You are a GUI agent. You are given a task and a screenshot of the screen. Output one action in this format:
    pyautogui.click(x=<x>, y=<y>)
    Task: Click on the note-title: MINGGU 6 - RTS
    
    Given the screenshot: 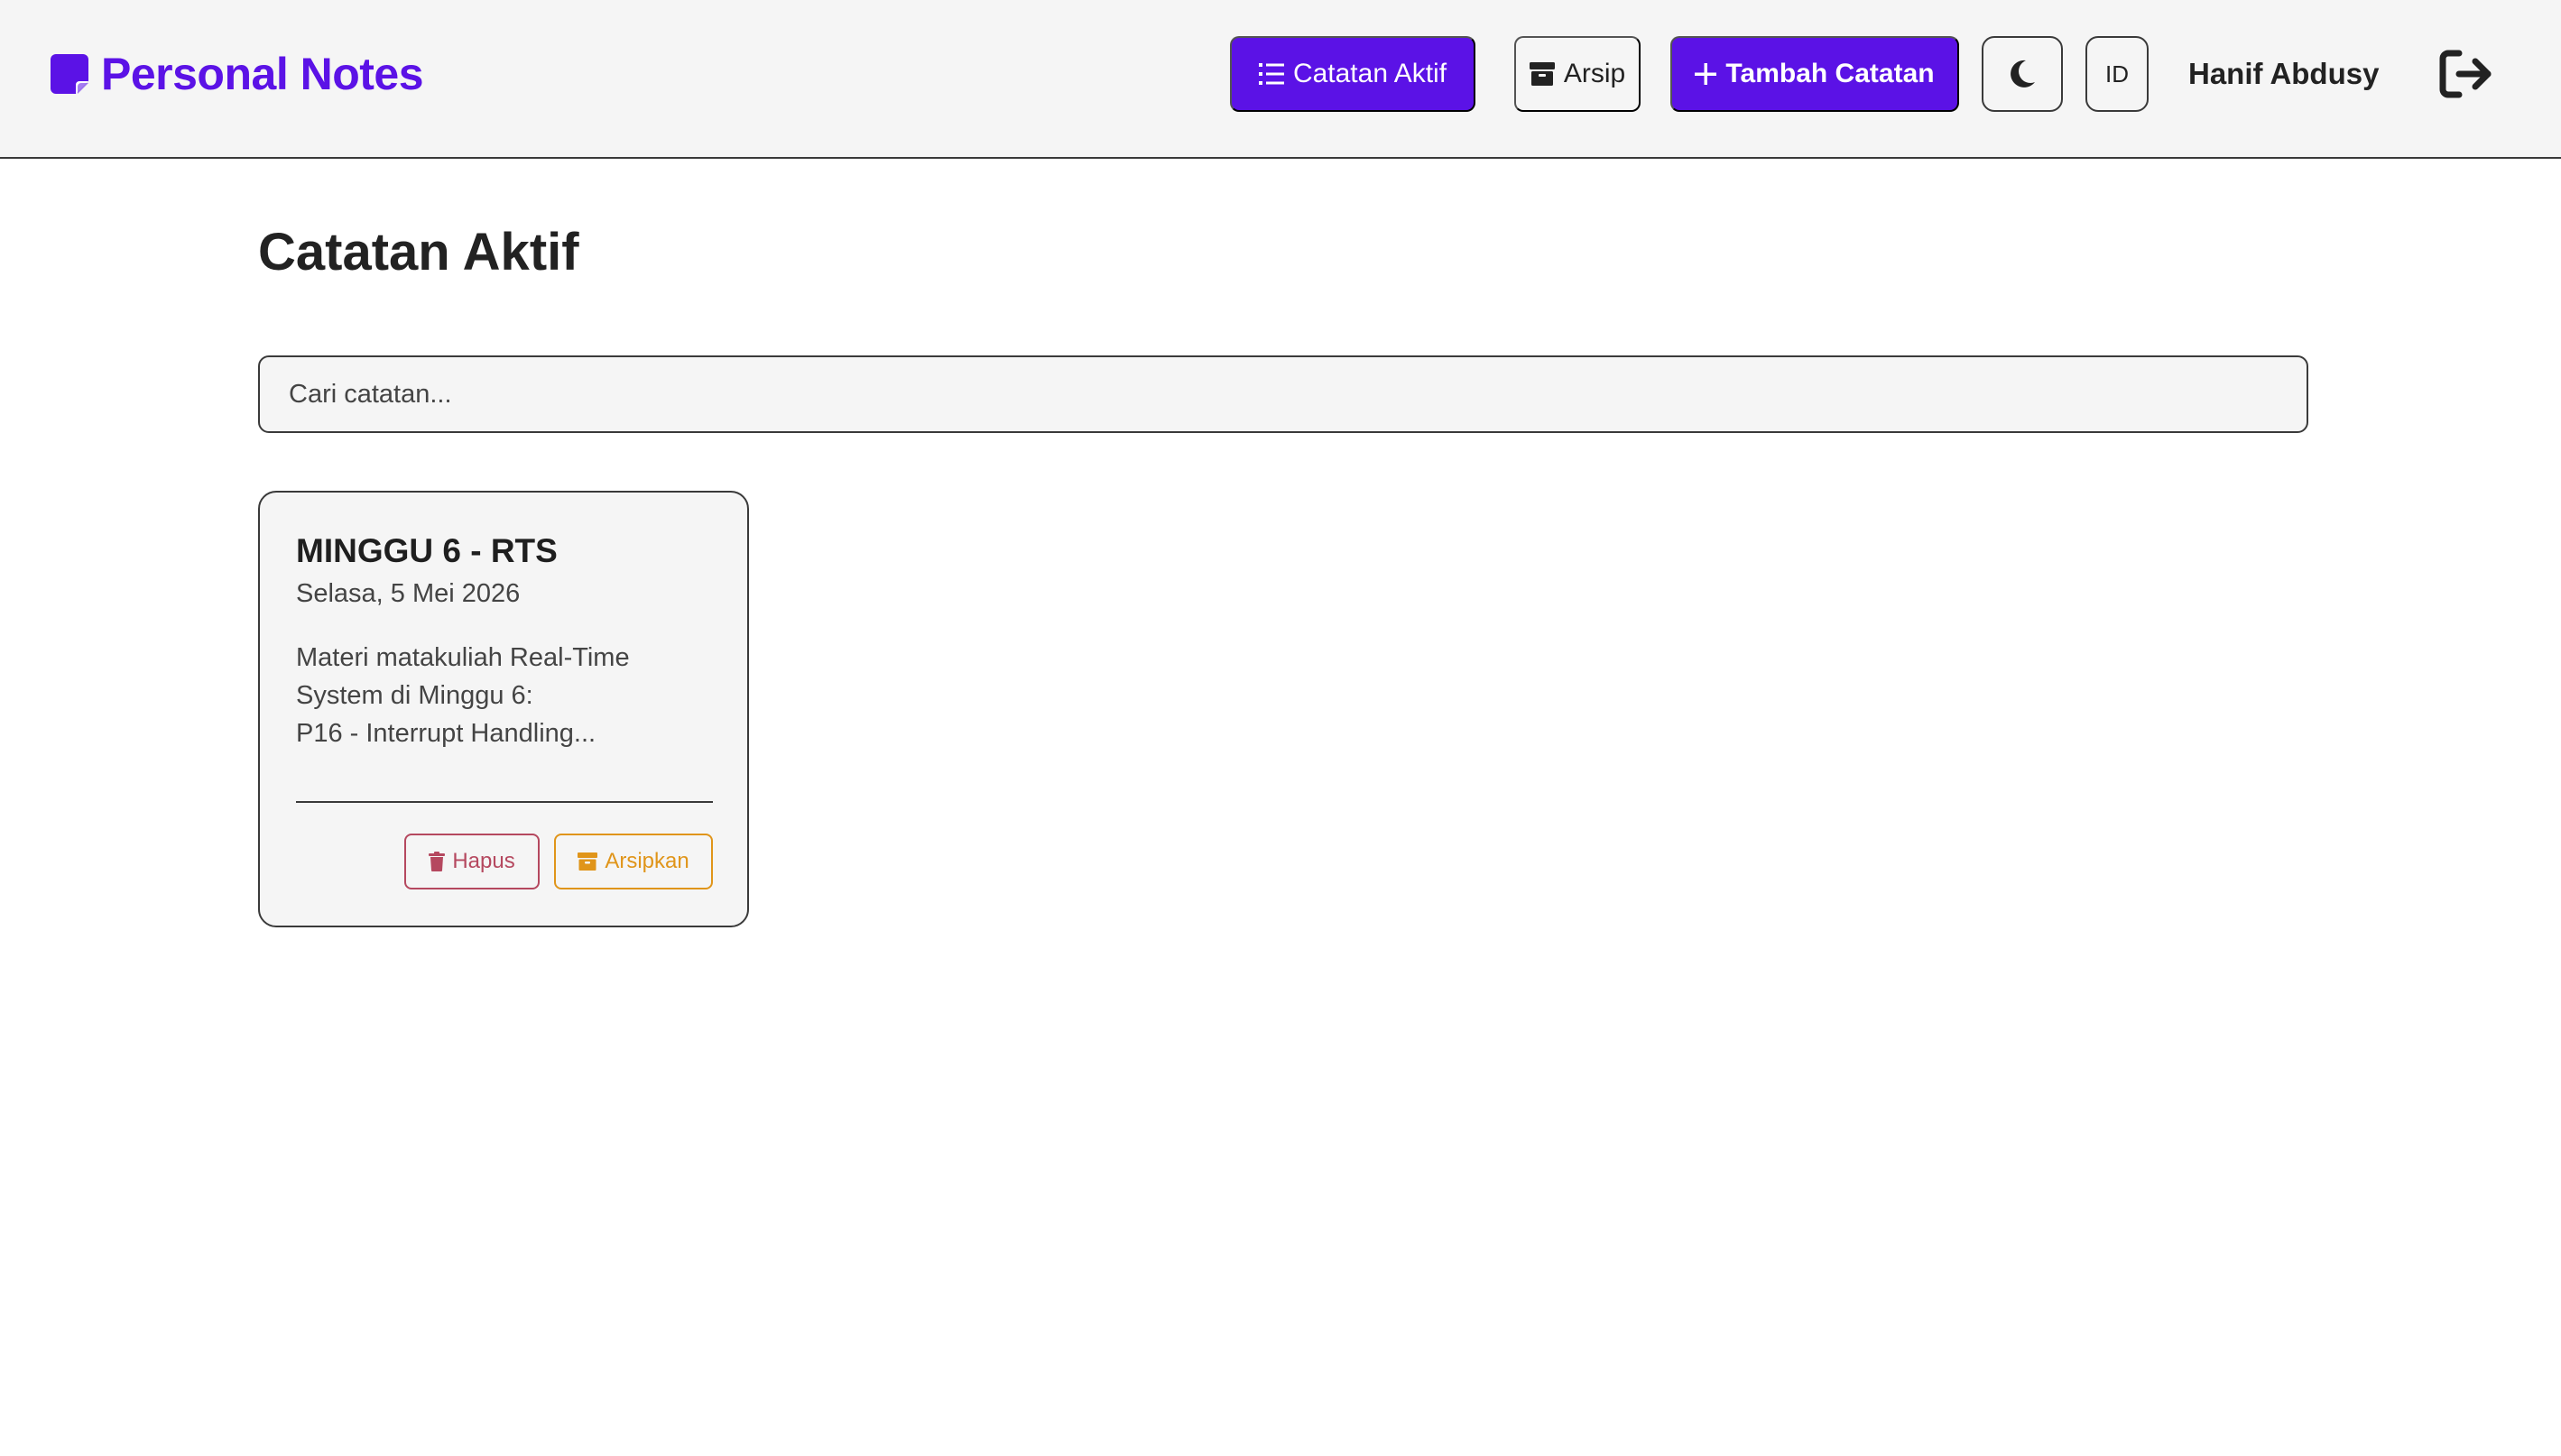 What is the action you would take?
    pyautogui.click(x=427, y=551)
    